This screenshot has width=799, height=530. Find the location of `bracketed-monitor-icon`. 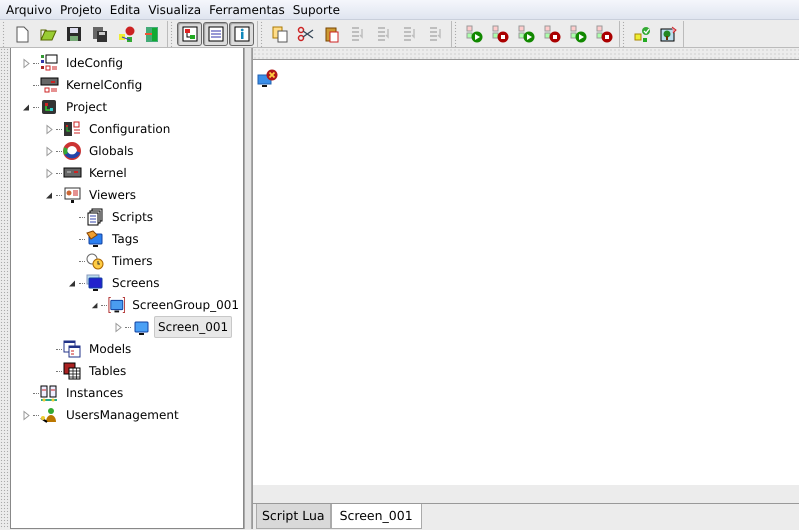

bracketed-monitor-icon is located at coordinates (117, 305).